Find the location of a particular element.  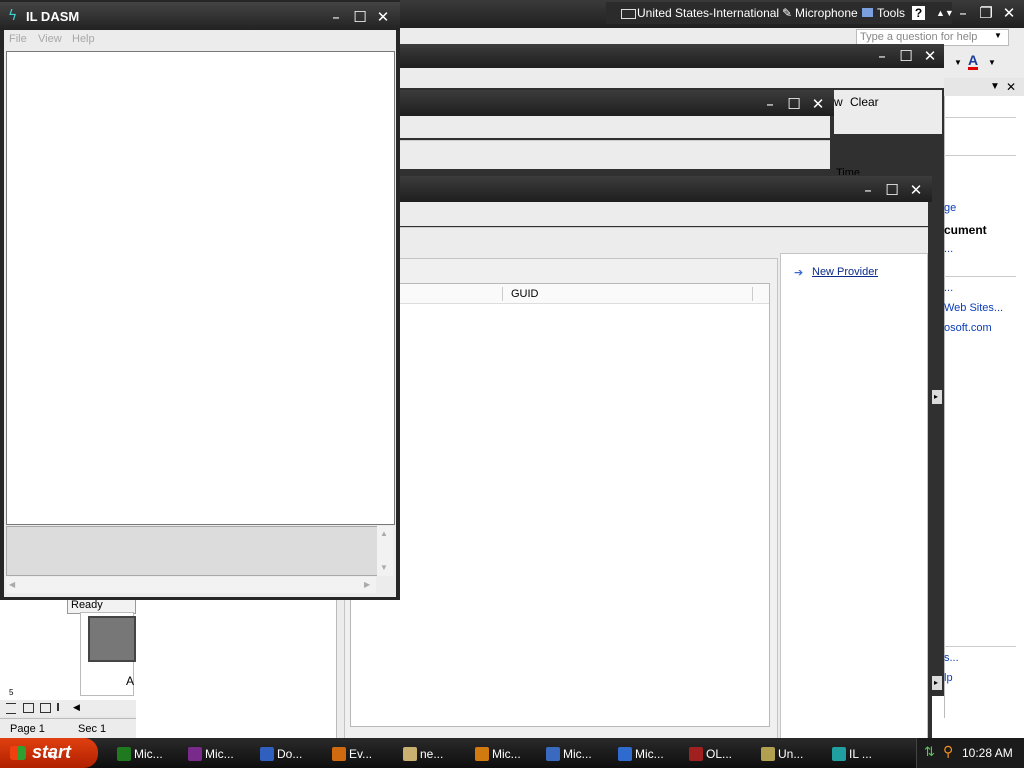

clock: 10:28 AM is located at coordinates (987, 753).